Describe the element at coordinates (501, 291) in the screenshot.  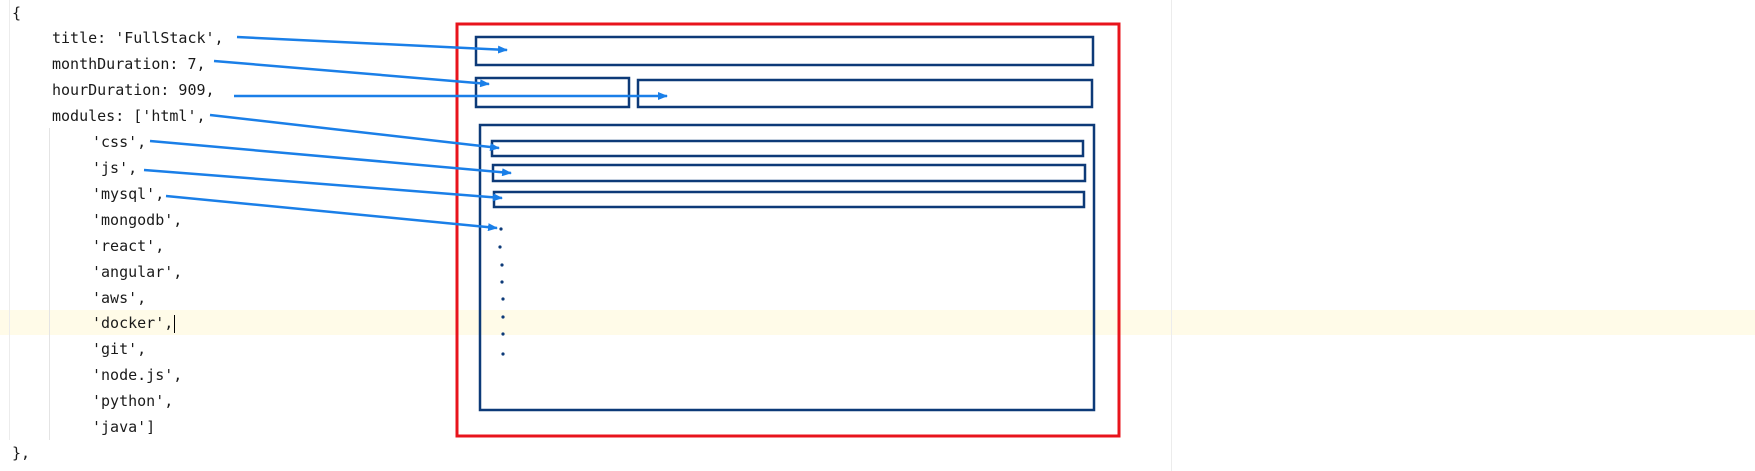
I see `ellipsis-dots-icon` at that location.